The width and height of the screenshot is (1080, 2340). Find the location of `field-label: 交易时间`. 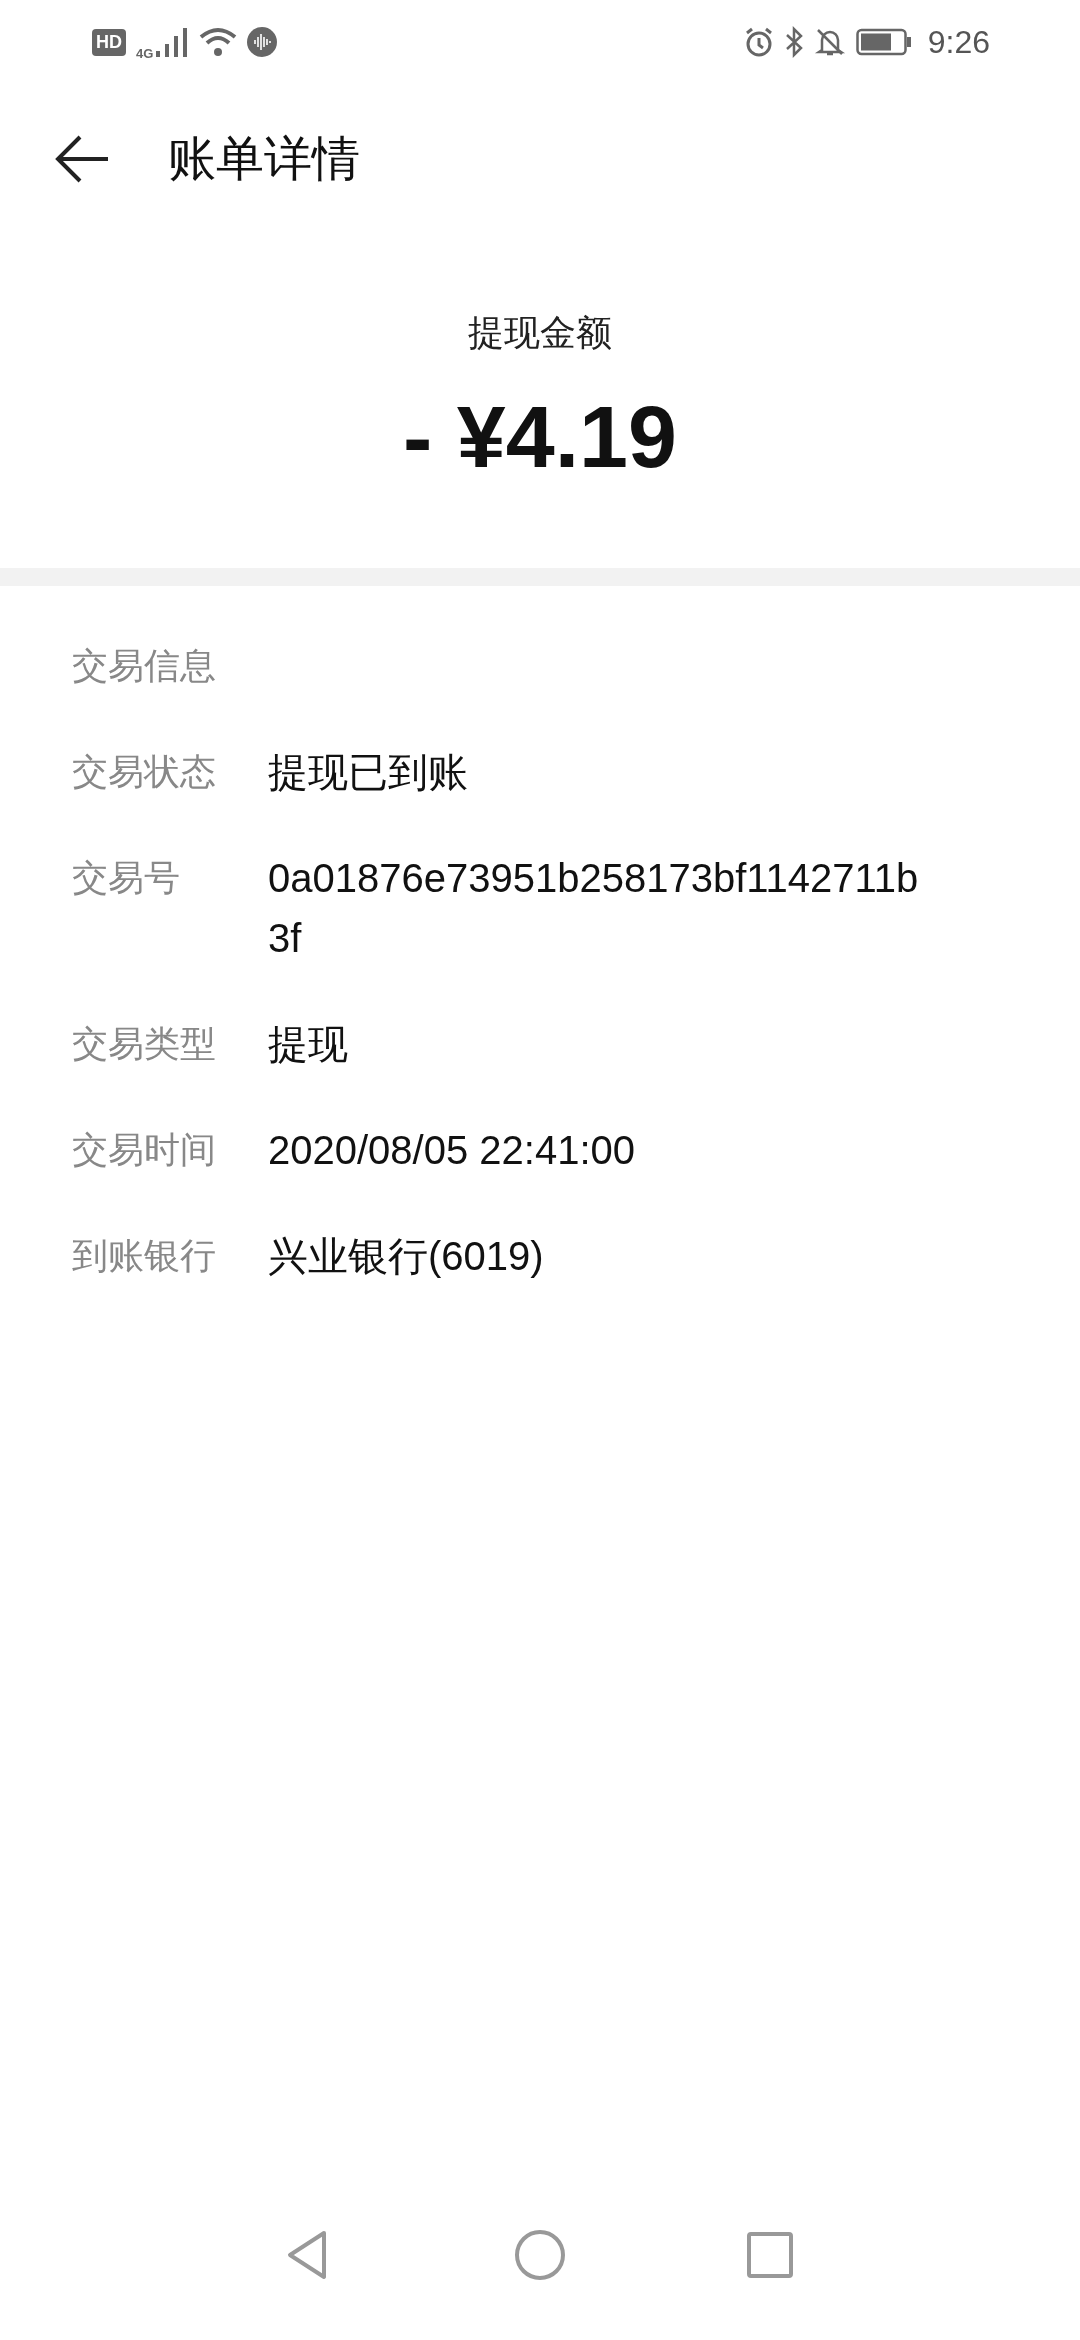

field-label: 交易时间 is located at coordinates (144, 1150).